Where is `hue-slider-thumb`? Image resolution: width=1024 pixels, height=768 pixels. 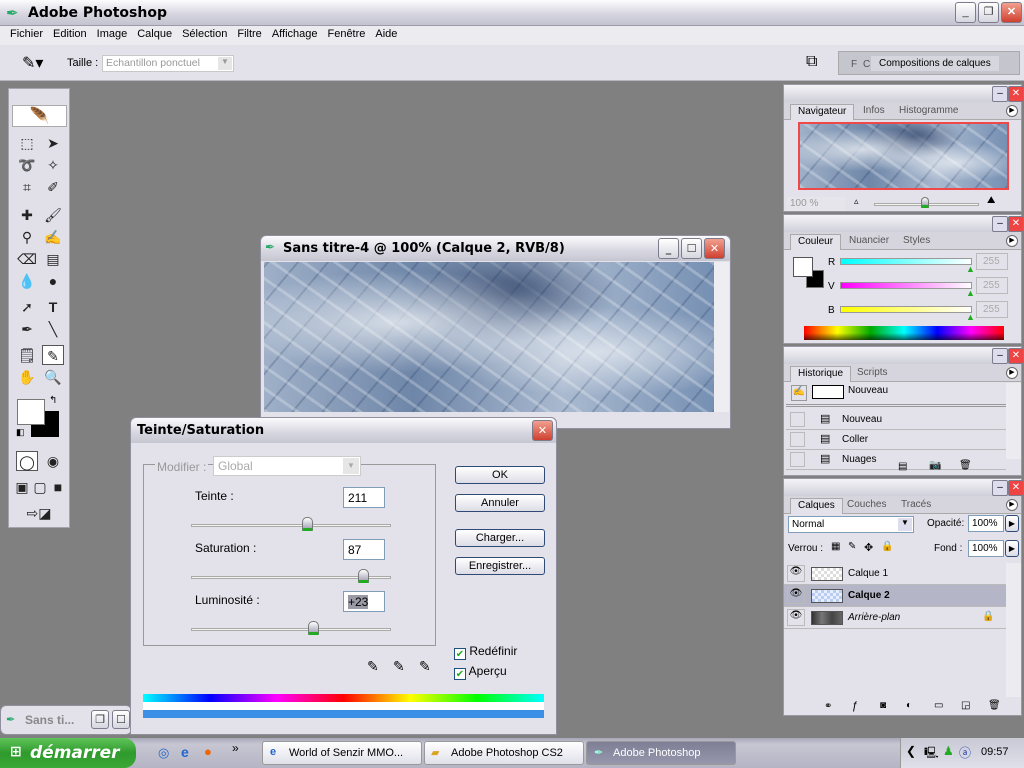
hue-slider-thumb is located at coordinates (307, 524).